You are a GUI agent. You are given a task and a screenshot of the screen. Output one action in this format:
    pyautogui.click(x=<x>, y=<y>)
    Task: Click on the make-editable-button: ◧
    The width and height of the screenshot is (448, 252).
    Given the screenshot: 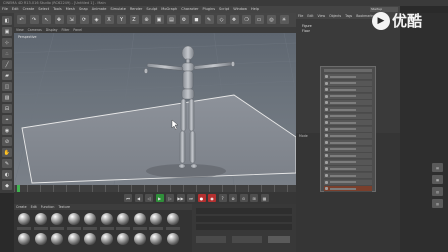 What is the action you would take?
    pyautogui.click(x=7, y=20)
    